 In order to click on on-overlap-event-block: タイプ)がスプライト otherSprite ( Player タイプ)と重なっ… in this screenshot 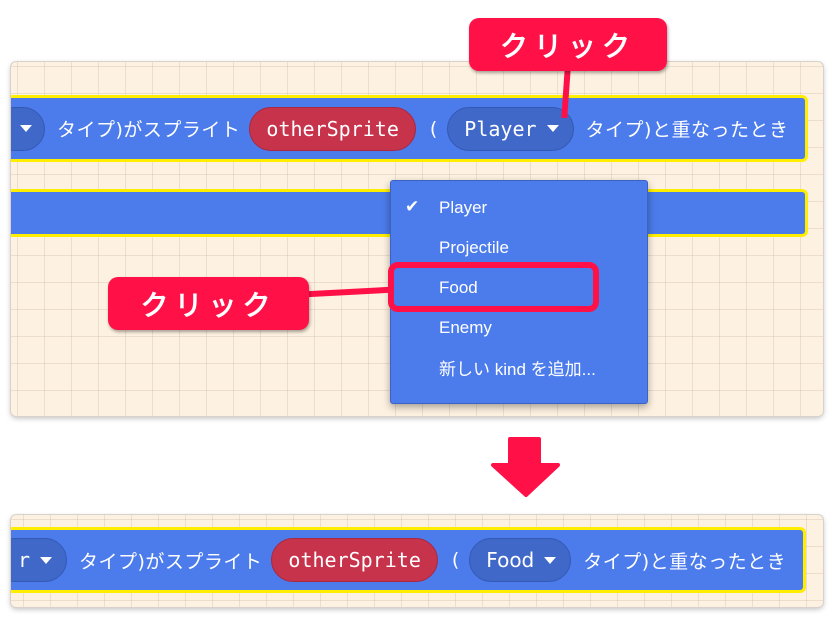, I will do `click(409, 128)`.